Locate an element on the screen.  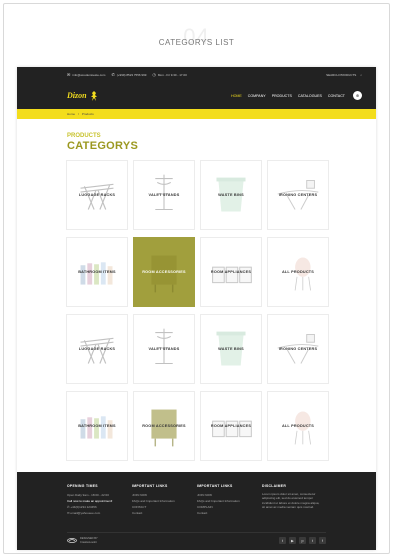
site-logo: Dizon is located at coordinates (83, 96).